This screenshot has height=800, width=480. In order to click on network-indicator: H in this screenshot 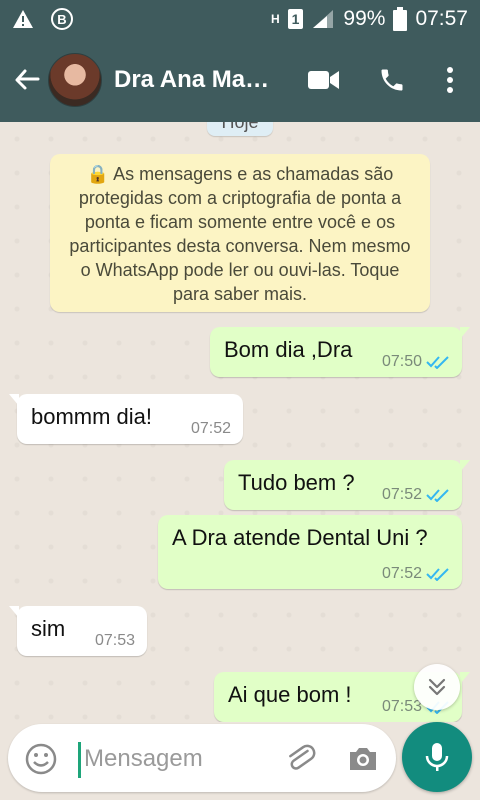, I will do `click(275, 19)`.